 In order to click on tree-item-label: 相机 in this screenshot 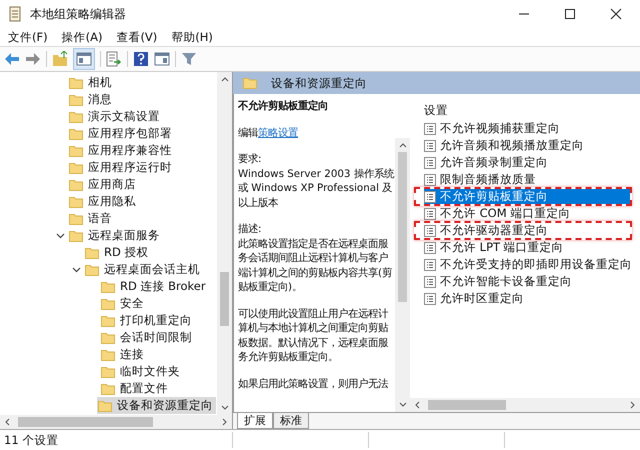, I will do `click(100, 82)`.